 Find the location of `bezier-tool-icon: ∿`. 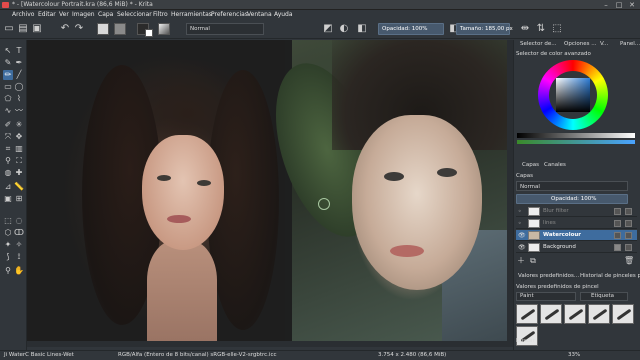

bezier-tool-icon: ∿ is located at coordinates (8, 111).